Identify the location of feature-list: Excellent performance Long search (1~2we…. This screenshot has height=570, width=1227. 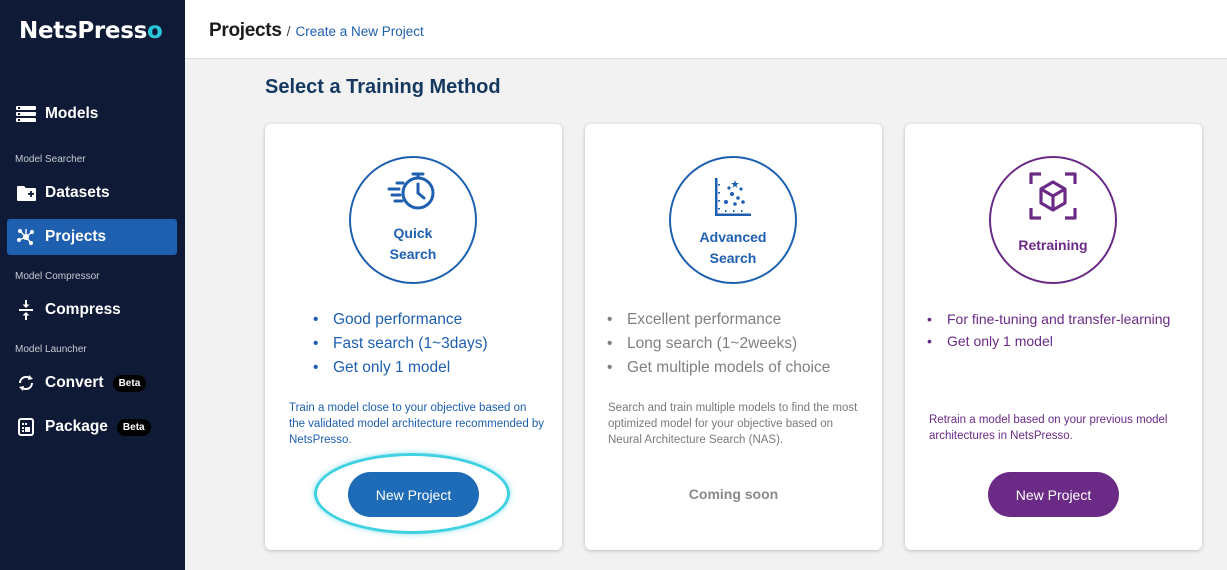
(718, 344).